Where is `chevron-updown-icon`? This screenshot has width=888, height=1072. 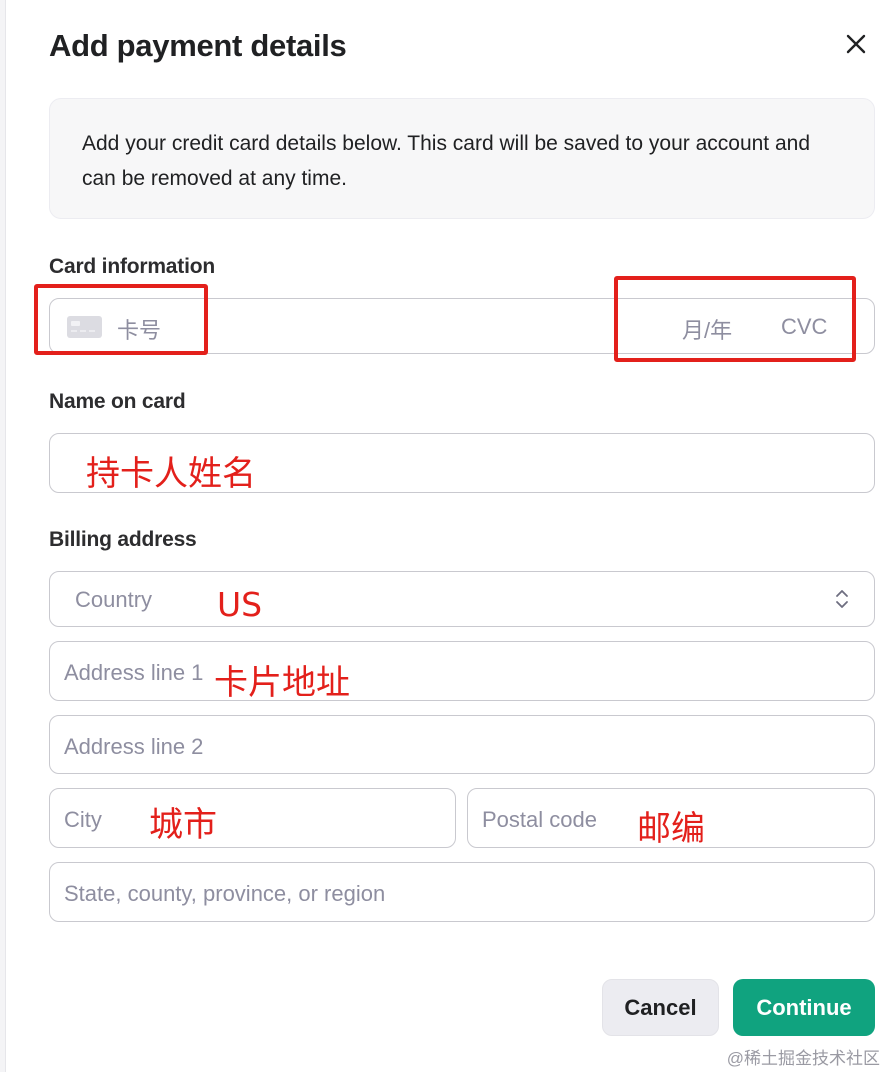 chevron-updown-icon is located at coordinates (842, 599).